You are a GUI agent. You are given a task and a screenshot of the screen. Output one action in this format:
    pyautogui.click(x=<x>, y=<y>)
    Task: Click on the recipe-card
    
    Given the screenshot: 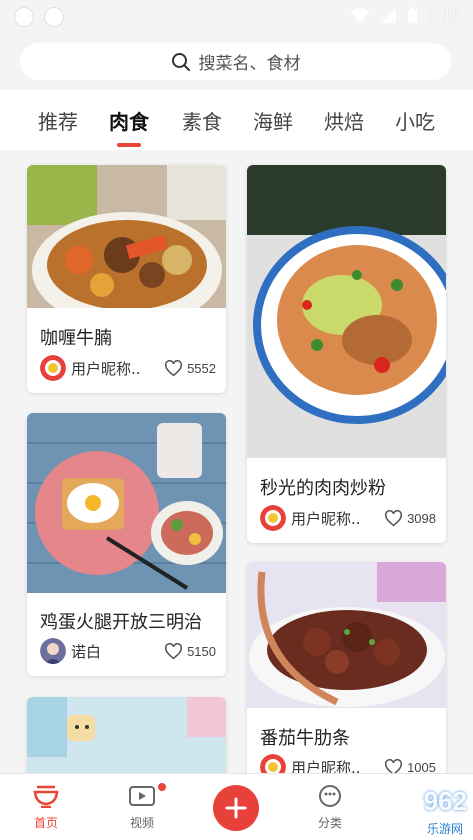 What is the action you would take?
    pyautogui.click(x=126, y=735)
    